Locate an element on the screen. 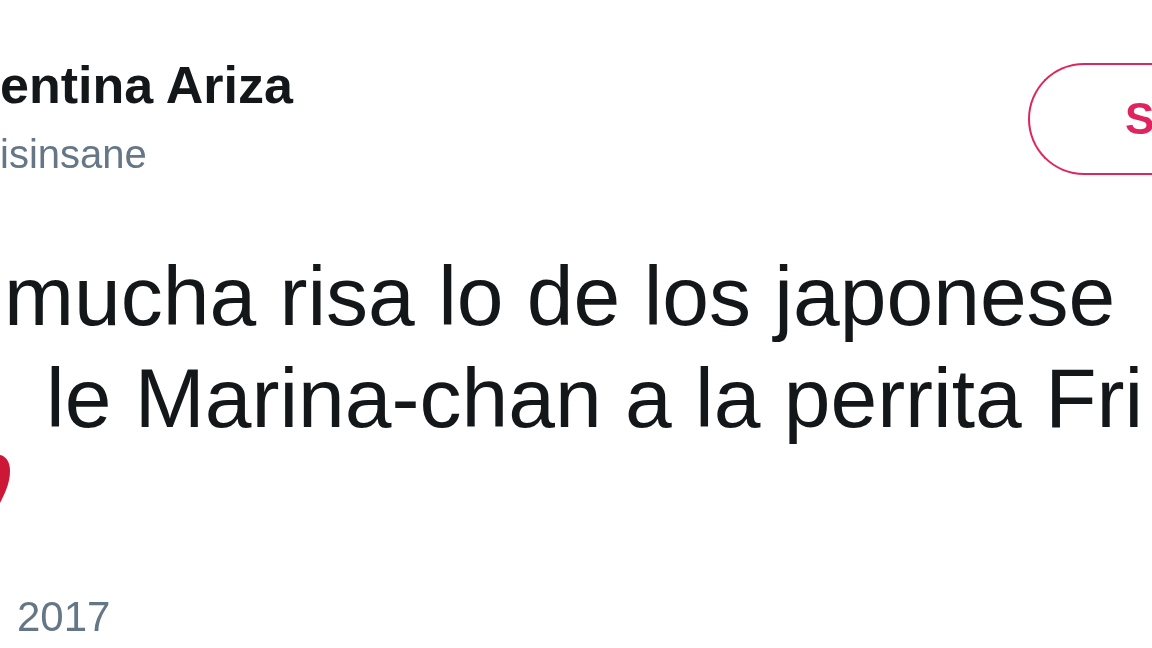 The width and height of the screenshot is (1152, 648). author-handle: isinsane is located at coordinates (74, 154).